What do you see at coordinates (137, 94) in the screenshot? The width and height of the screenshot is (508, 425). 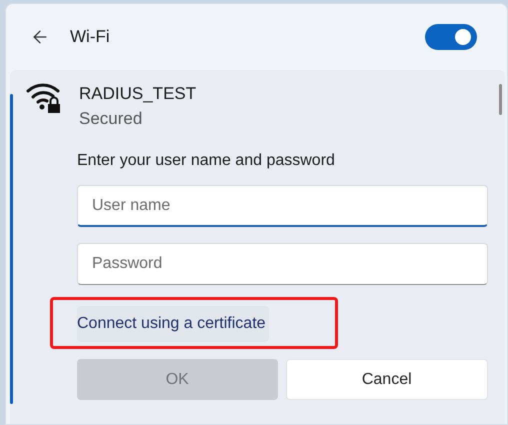 I see `network-name: RADIUS_TEST` at bounding box center [137, 94].